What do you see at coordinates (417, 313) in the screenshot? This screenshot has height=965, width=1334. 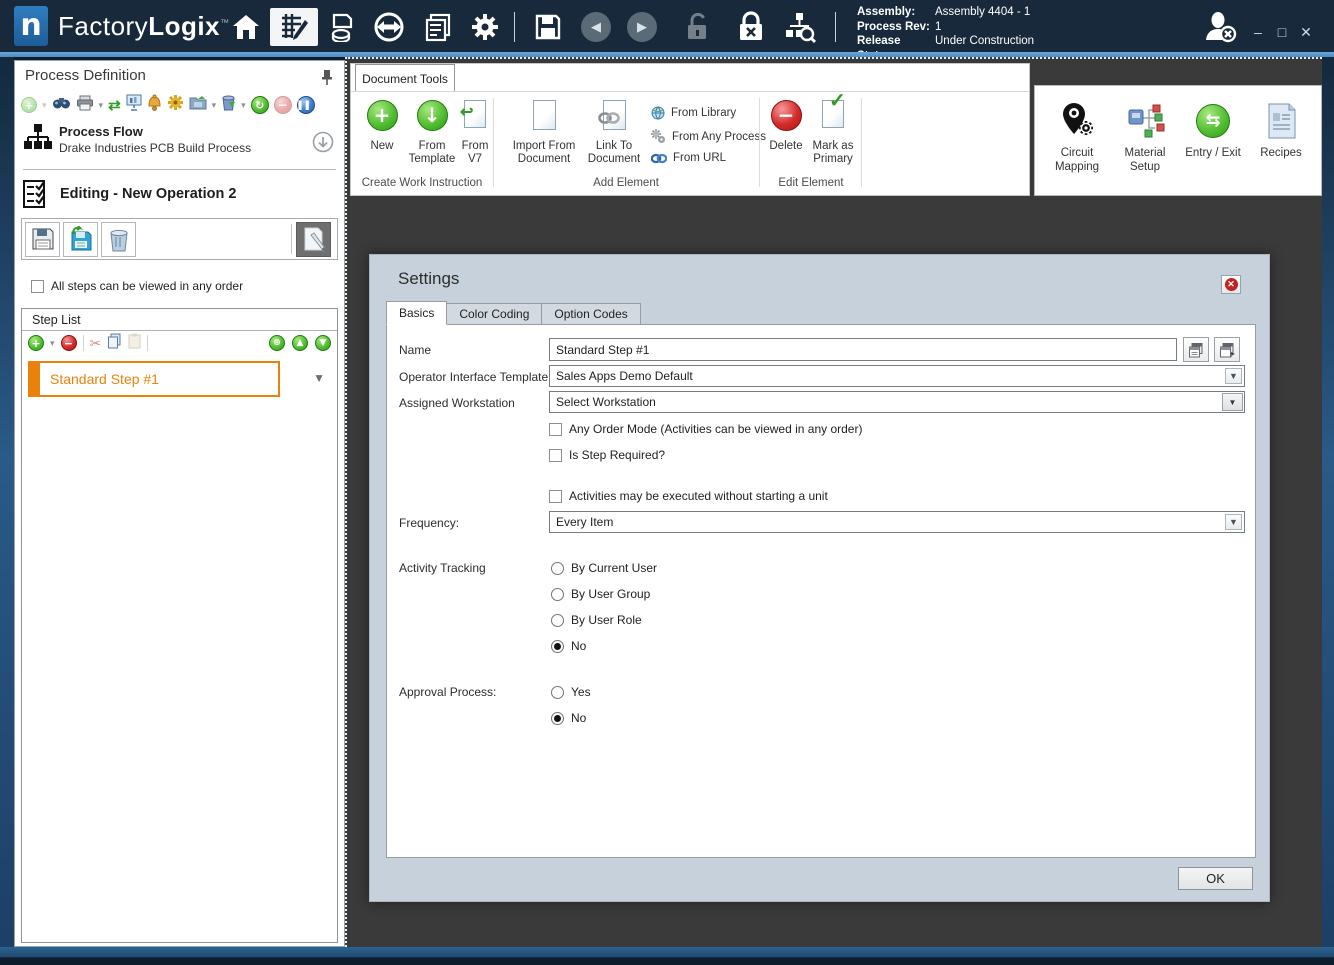 I see `tab-basics: Basics` at bounding box center [417, 313].